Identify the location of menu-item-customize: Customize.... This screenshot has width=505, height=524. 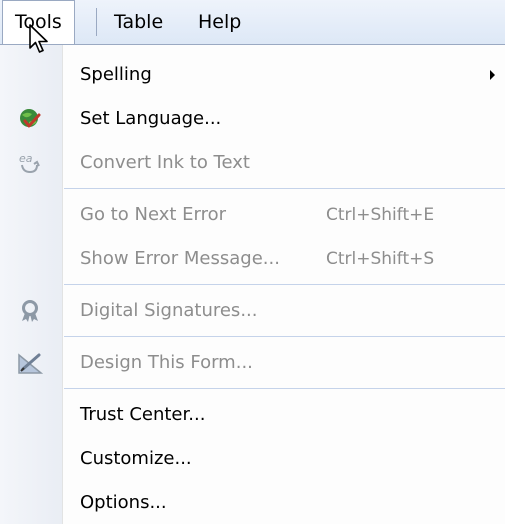
(252, 459).